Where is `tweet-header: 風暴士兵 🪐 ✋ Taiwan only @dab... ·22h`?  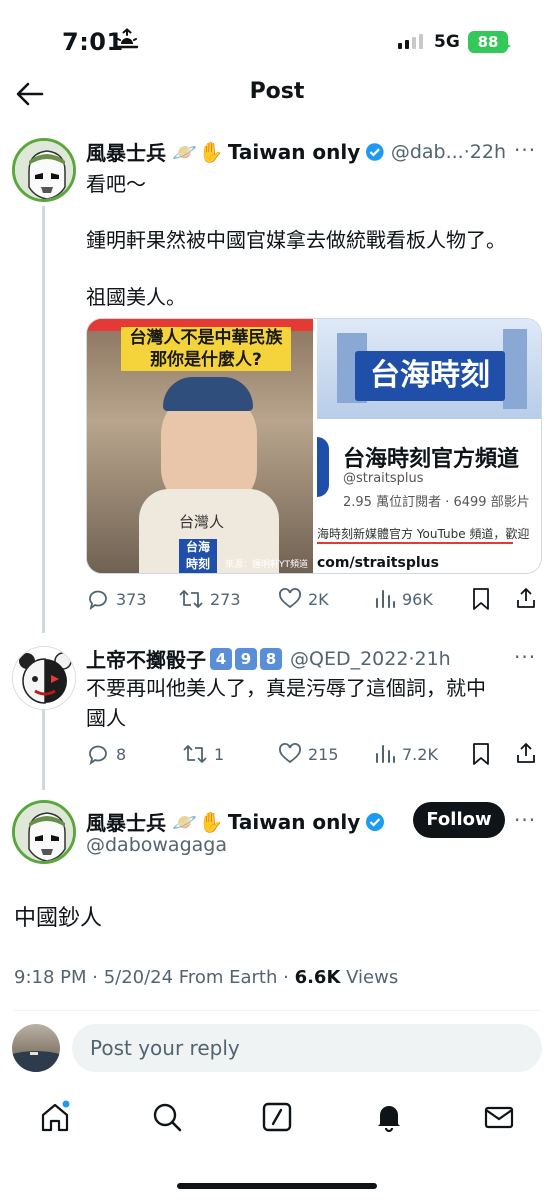
tweet-header: 風暴士兵 🪐 ✋ Taiwan only @dab... ·22h is located at coordinates (296, 151).